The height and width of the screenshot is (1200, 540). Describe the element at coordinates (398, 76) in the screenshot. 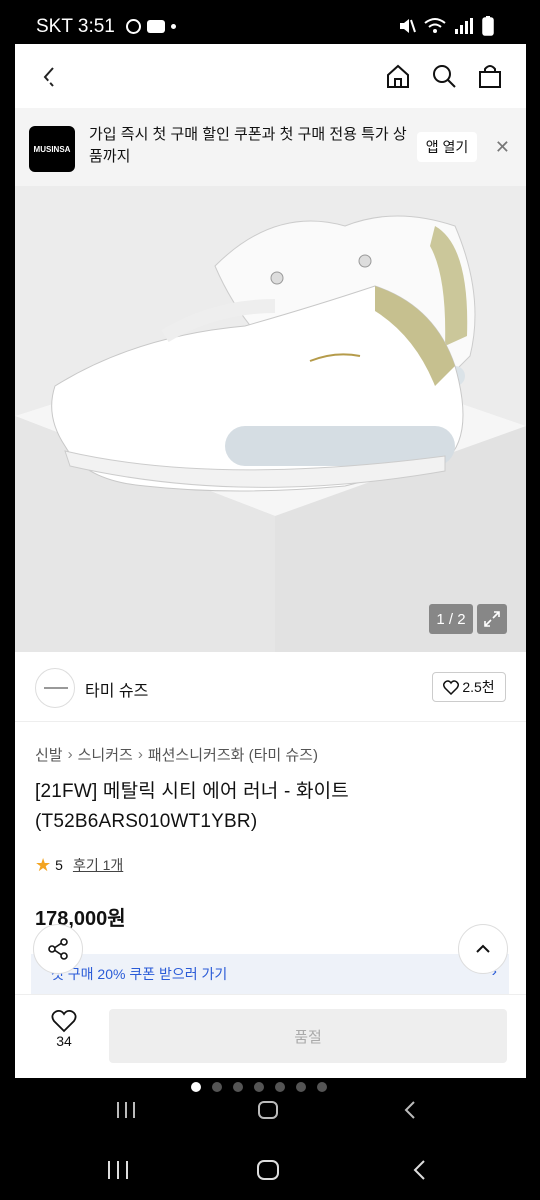

I see `home-icon` at that location.